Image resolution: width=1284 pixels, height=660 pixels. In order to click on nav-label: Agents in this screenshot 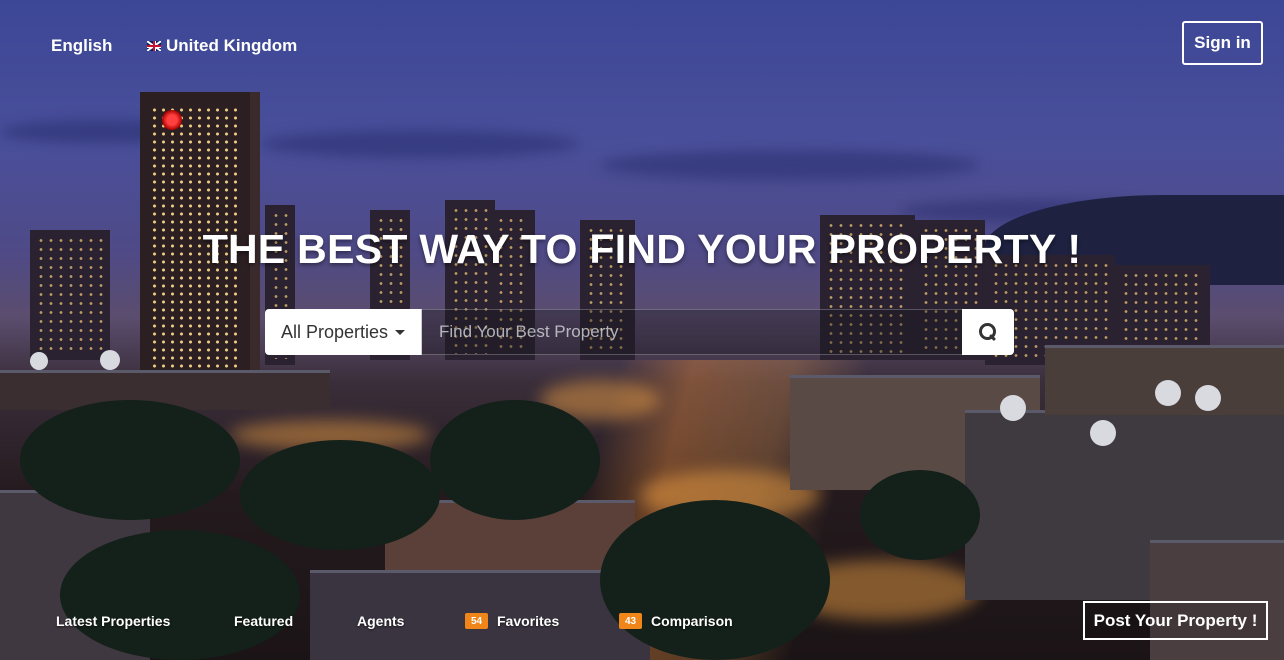, I will do `click(381, 621)`.